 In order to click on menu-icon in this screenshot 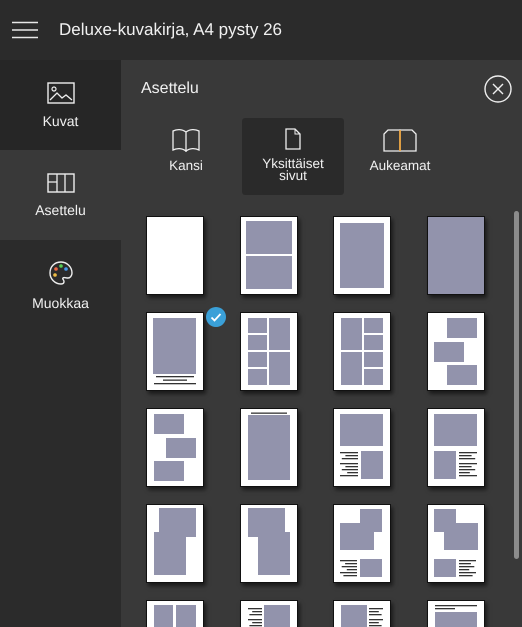, I will do `click(25, 30)`.